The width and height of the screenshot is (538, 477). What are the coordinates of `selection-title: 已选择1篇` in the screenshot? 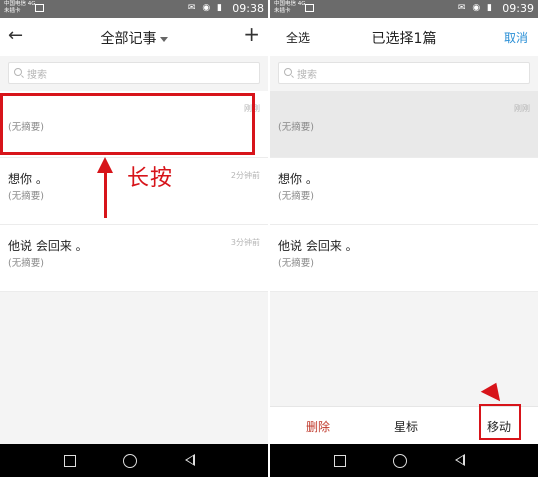 It's located at (404, 39).